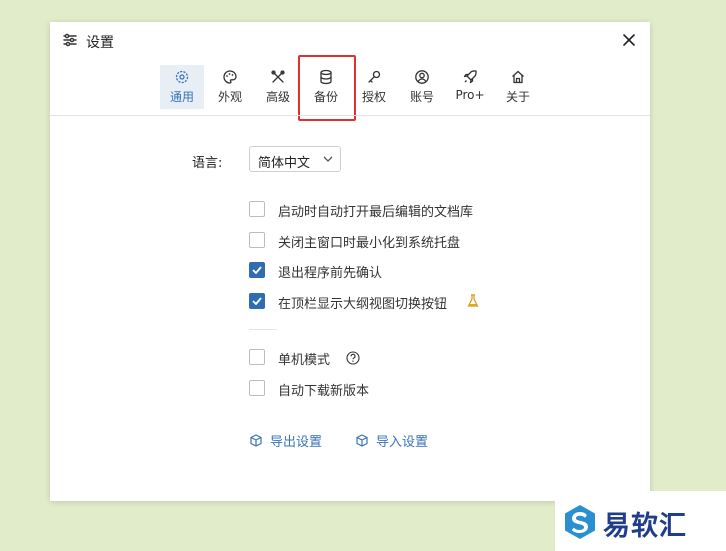  What do you see at coordinates (421, 97) in the screenshot?
I see `tab-label: 账号` at bounding box center [421, 97].